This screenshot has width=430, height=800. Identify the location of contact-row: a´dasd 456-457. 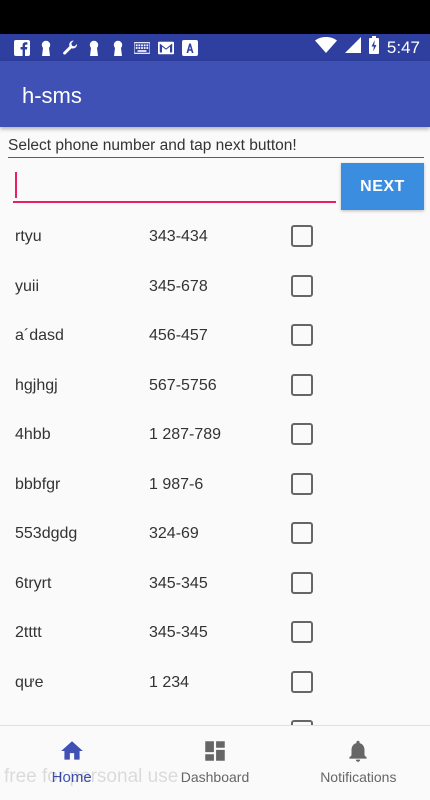
(215, 337).